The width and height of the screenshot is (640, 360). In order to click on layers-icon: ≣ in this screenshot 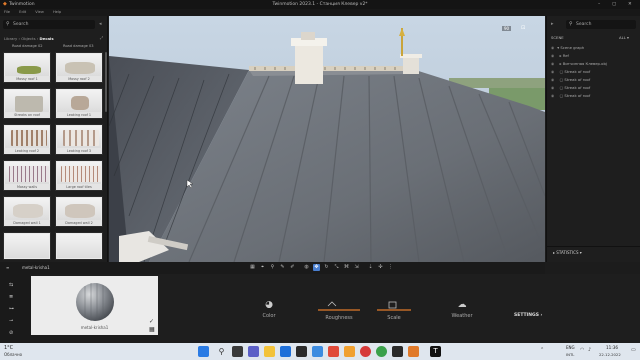, I will do `click(11, 297)`.